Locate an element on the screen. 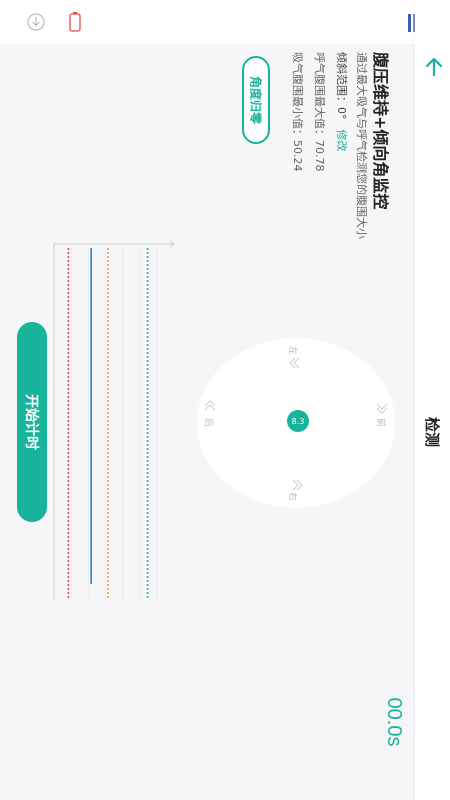 Image resolution: width=450 pixels, height=800 pixels. dial-label-right: 右 is located at coordinates (292, 496).